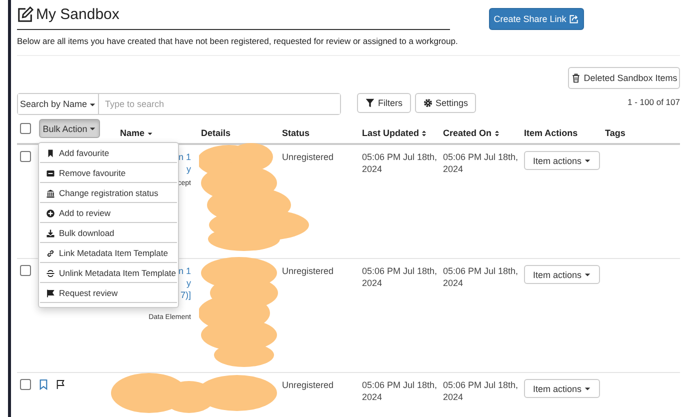 The width and height of the screenshot is (690, 417). What do you see at coordinates (108, 253) in the screenshot?
I see `menu-item: Link Metadata Item Template` at bounding box center [108, 253].